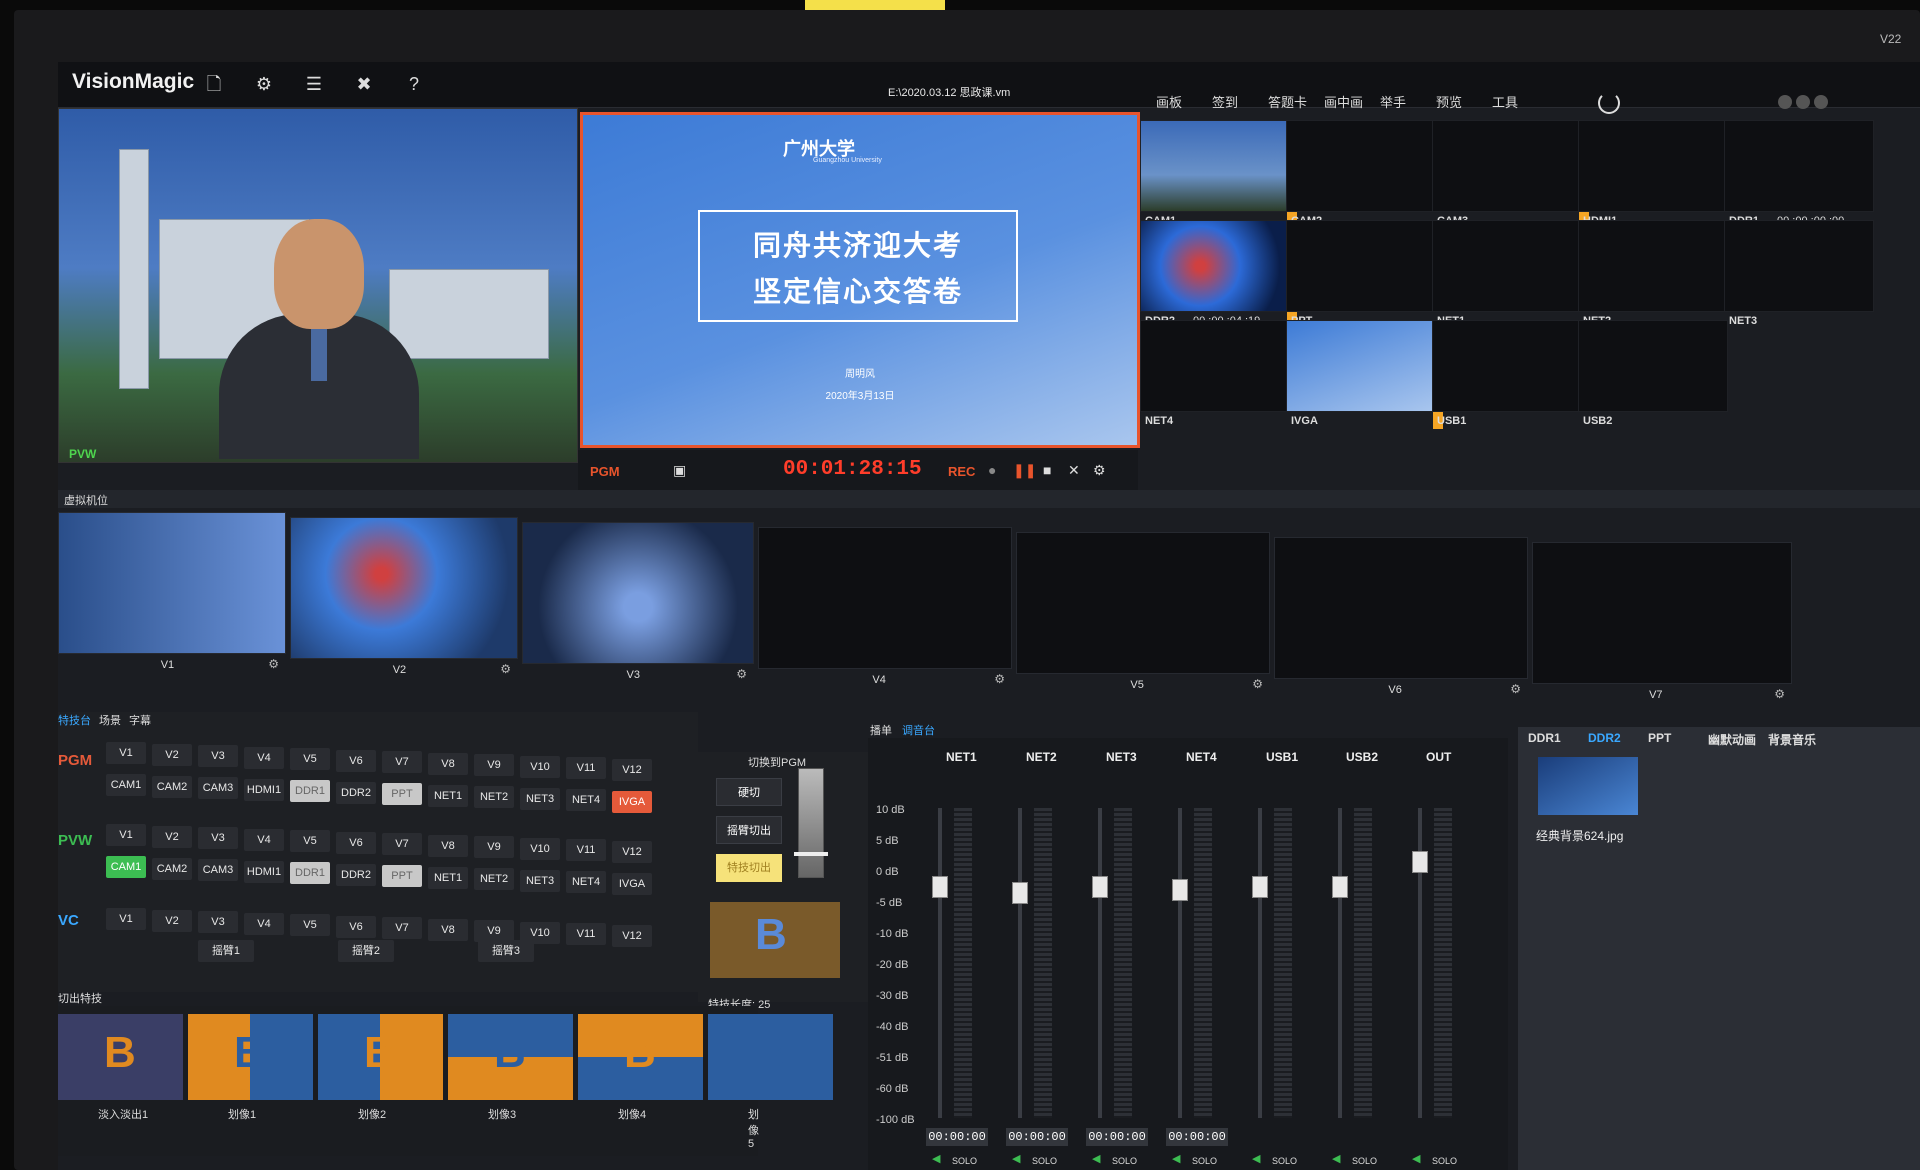  Describe the element at coordinates (1732, 739) in the screenshot. I see `media-tab-3: 幽默动画` at that location.